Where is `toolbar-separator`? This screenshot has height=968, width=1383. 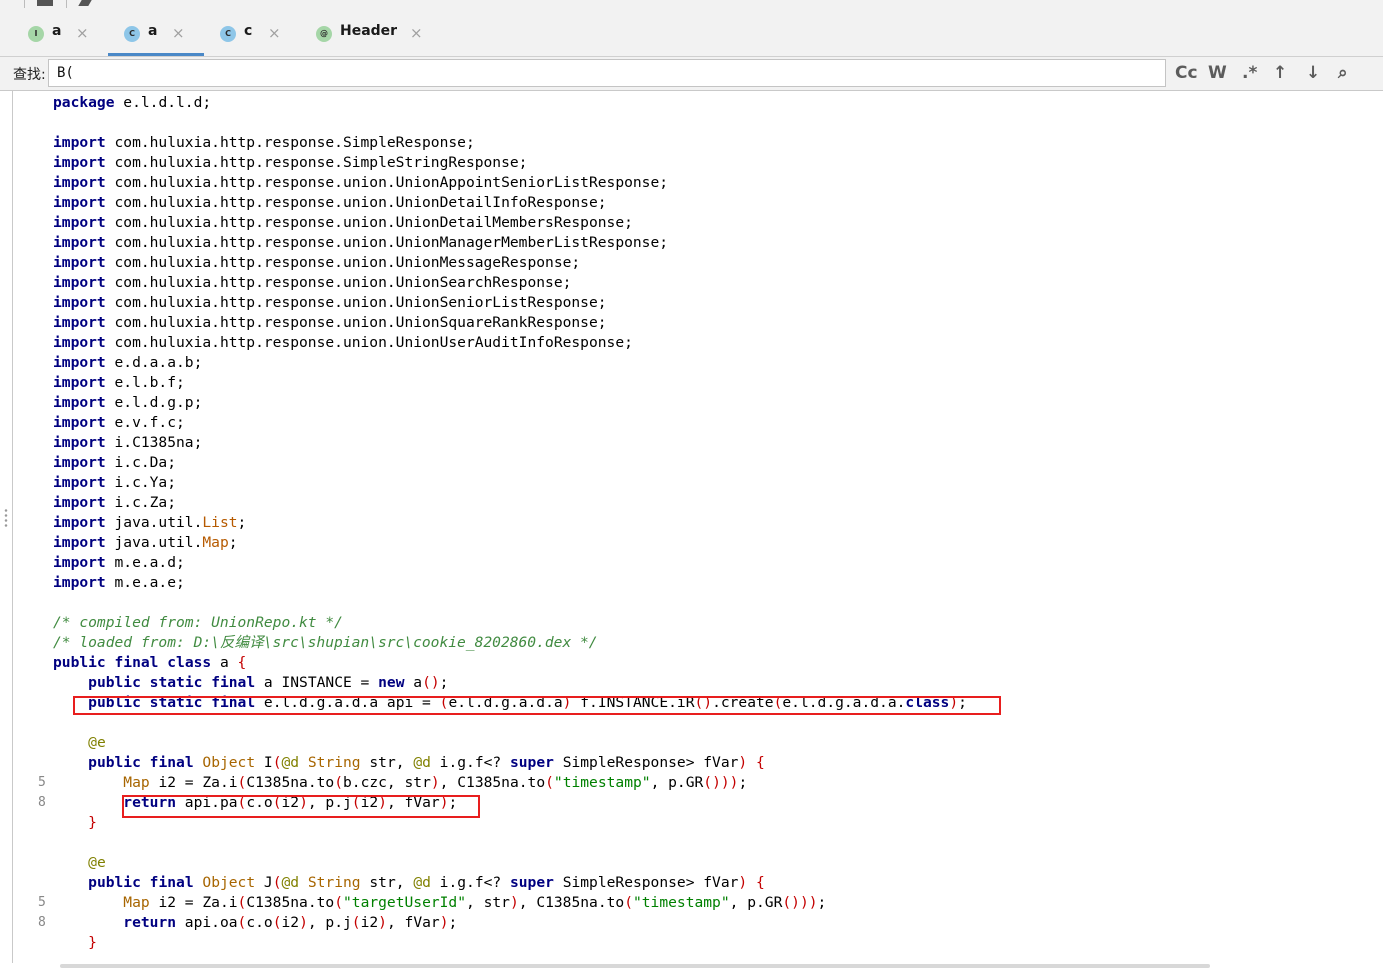
toolbar-separator is located at coordinates (24, 4).